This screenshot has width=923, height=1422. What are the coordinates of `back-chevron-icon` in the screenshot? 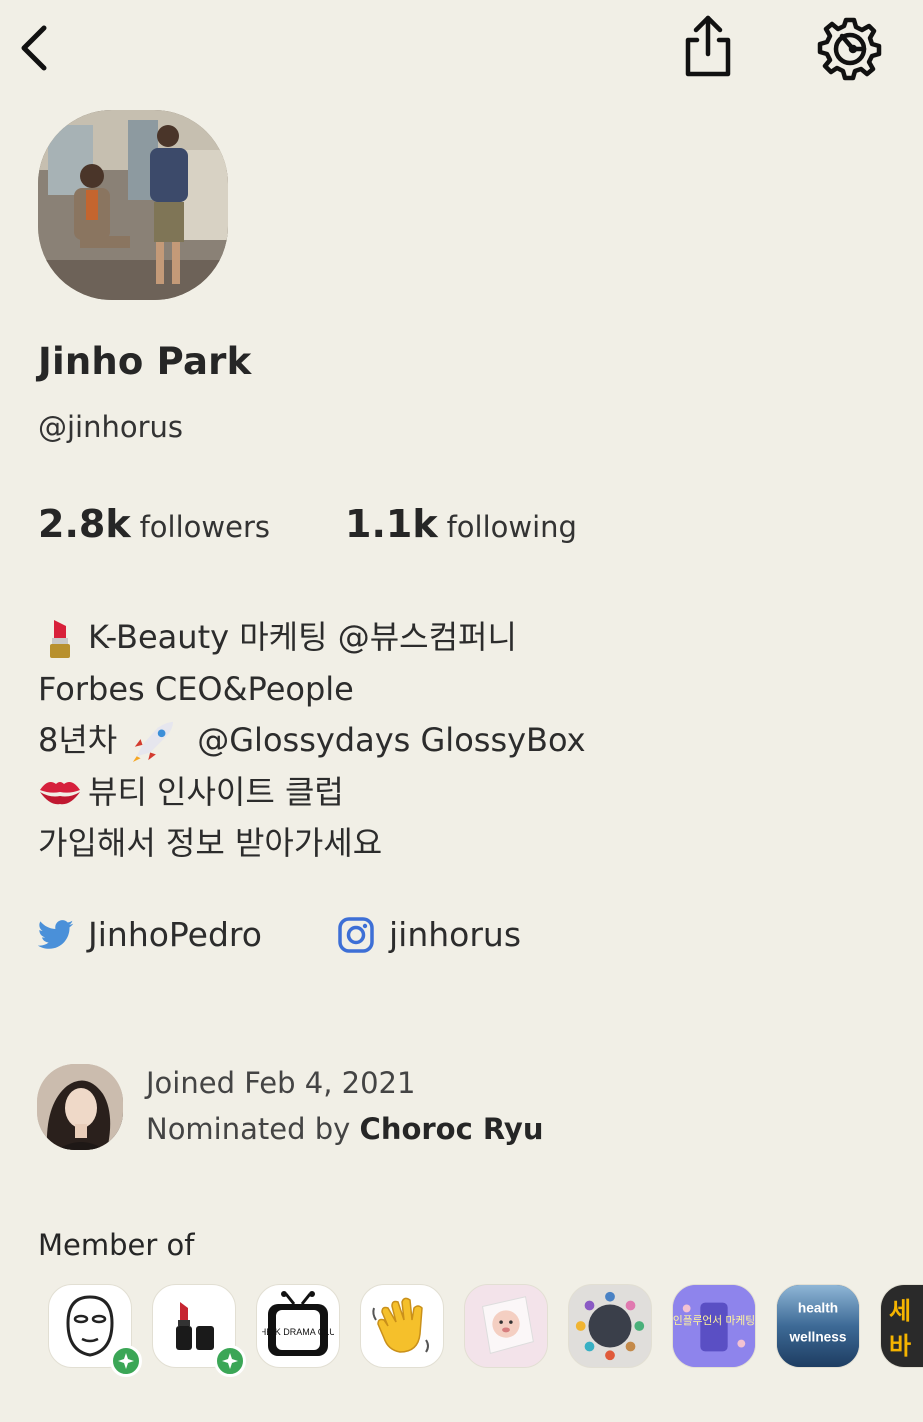 It's located at (34, 48).